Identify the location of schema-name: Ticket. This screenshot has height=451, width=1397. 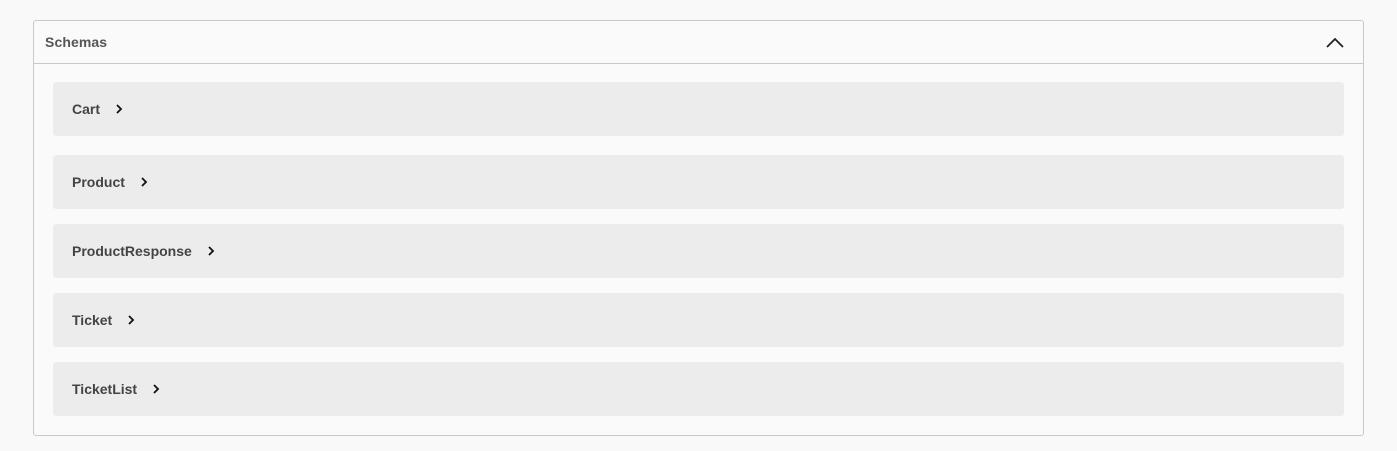
(92, 320).